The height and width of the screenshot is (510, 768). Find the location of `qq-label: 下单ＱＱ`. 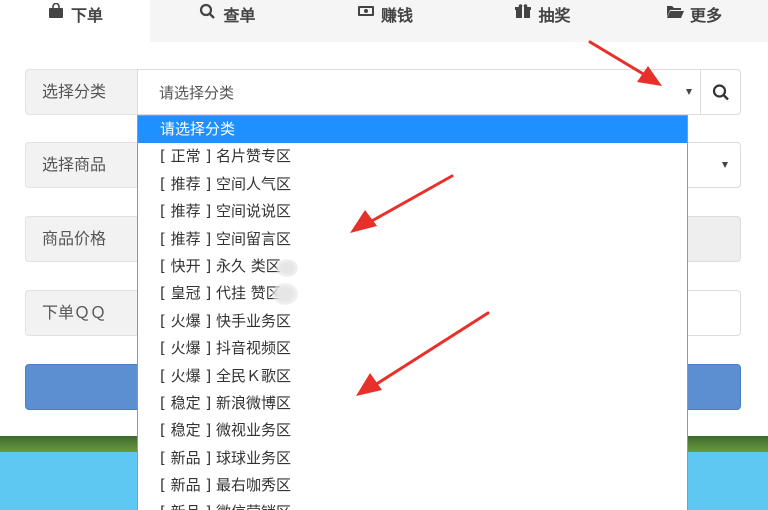

qq-label: 下单ＱＱ is located at coordinates (81, 313).